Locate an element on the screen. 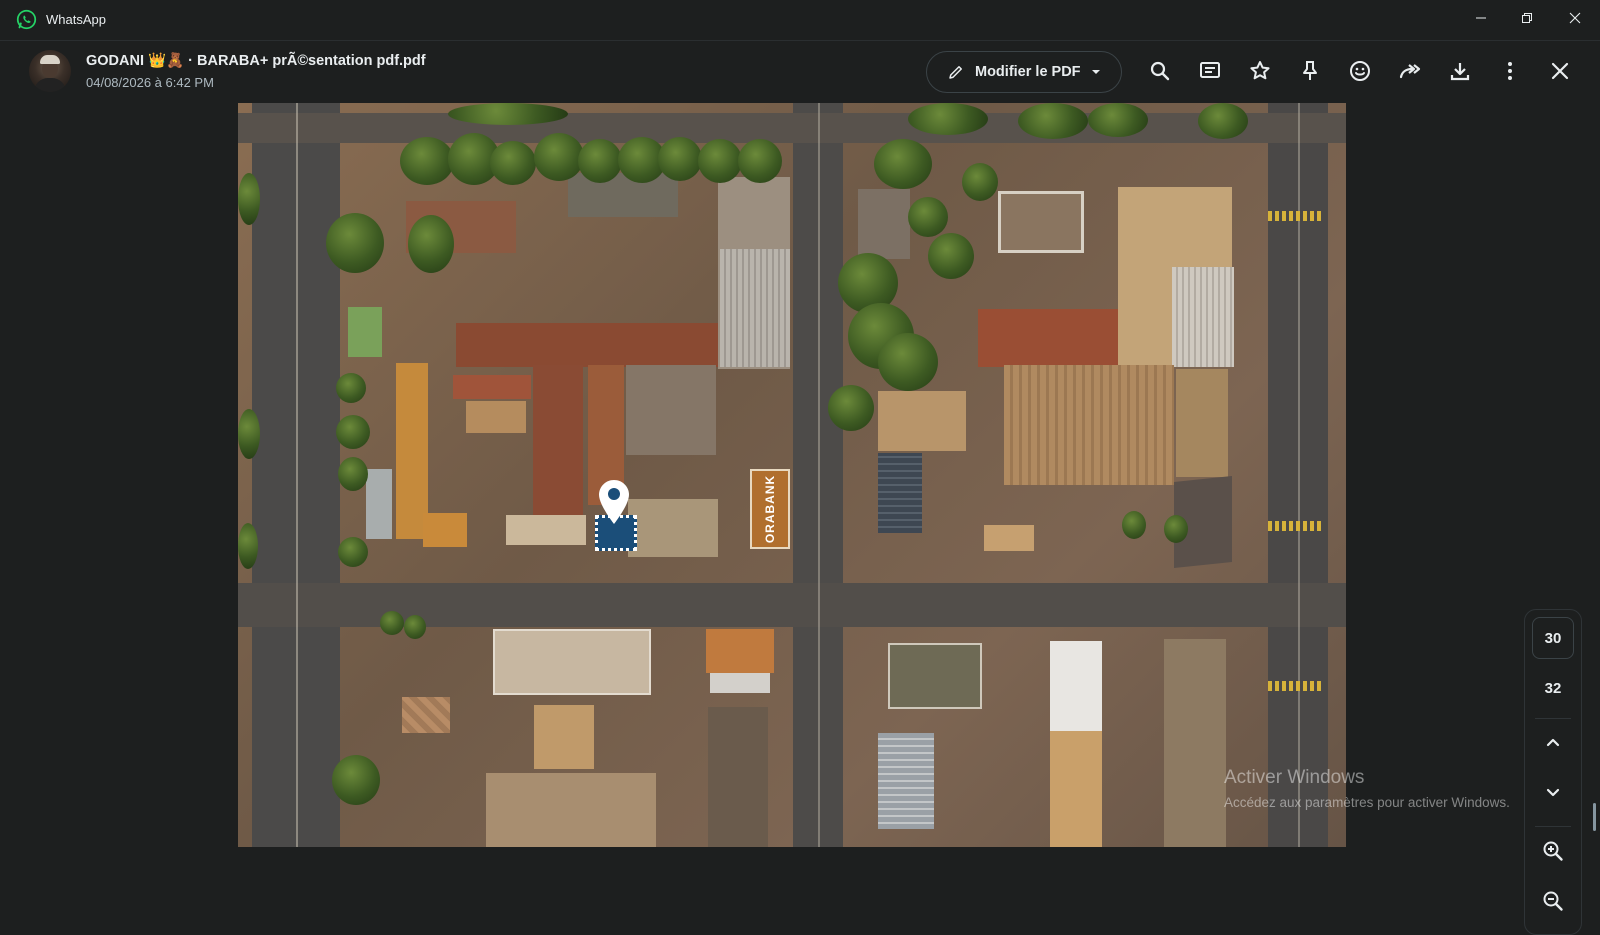 This screenshot has width=1600, height=935. page-number-32: 32 is located at coordinates (1553, 688).